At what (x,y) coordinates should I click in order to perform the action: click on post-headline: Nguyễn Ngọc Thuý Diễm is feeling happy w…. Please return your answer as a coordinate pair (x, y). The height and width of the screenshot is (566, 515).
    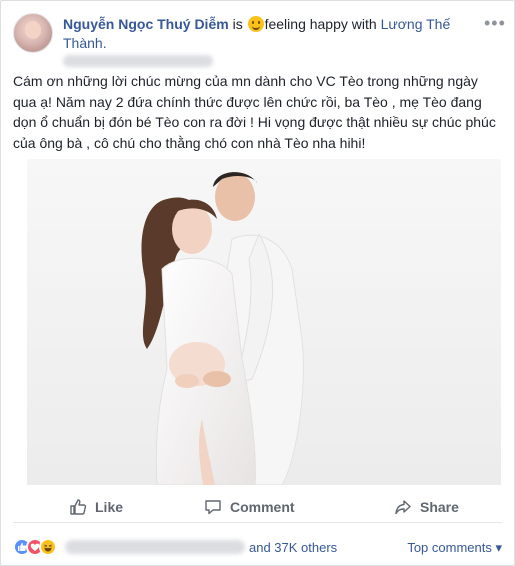
    Looking at the image, I should click on (273, 34).